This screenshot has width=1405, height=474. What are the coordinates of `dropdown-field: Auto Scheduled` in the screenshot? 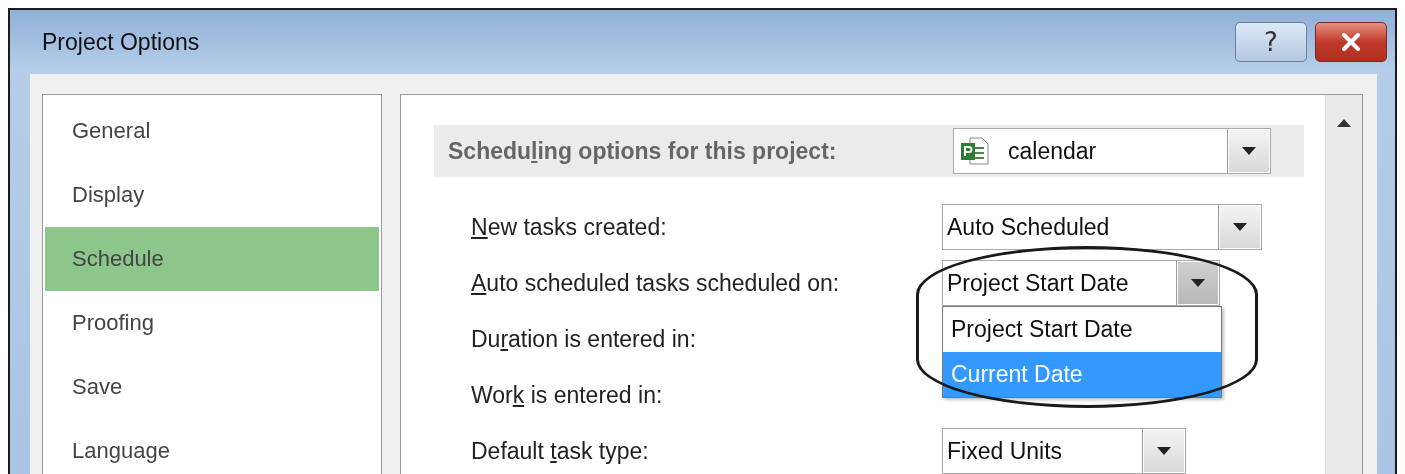 It's located at (1102, 227).